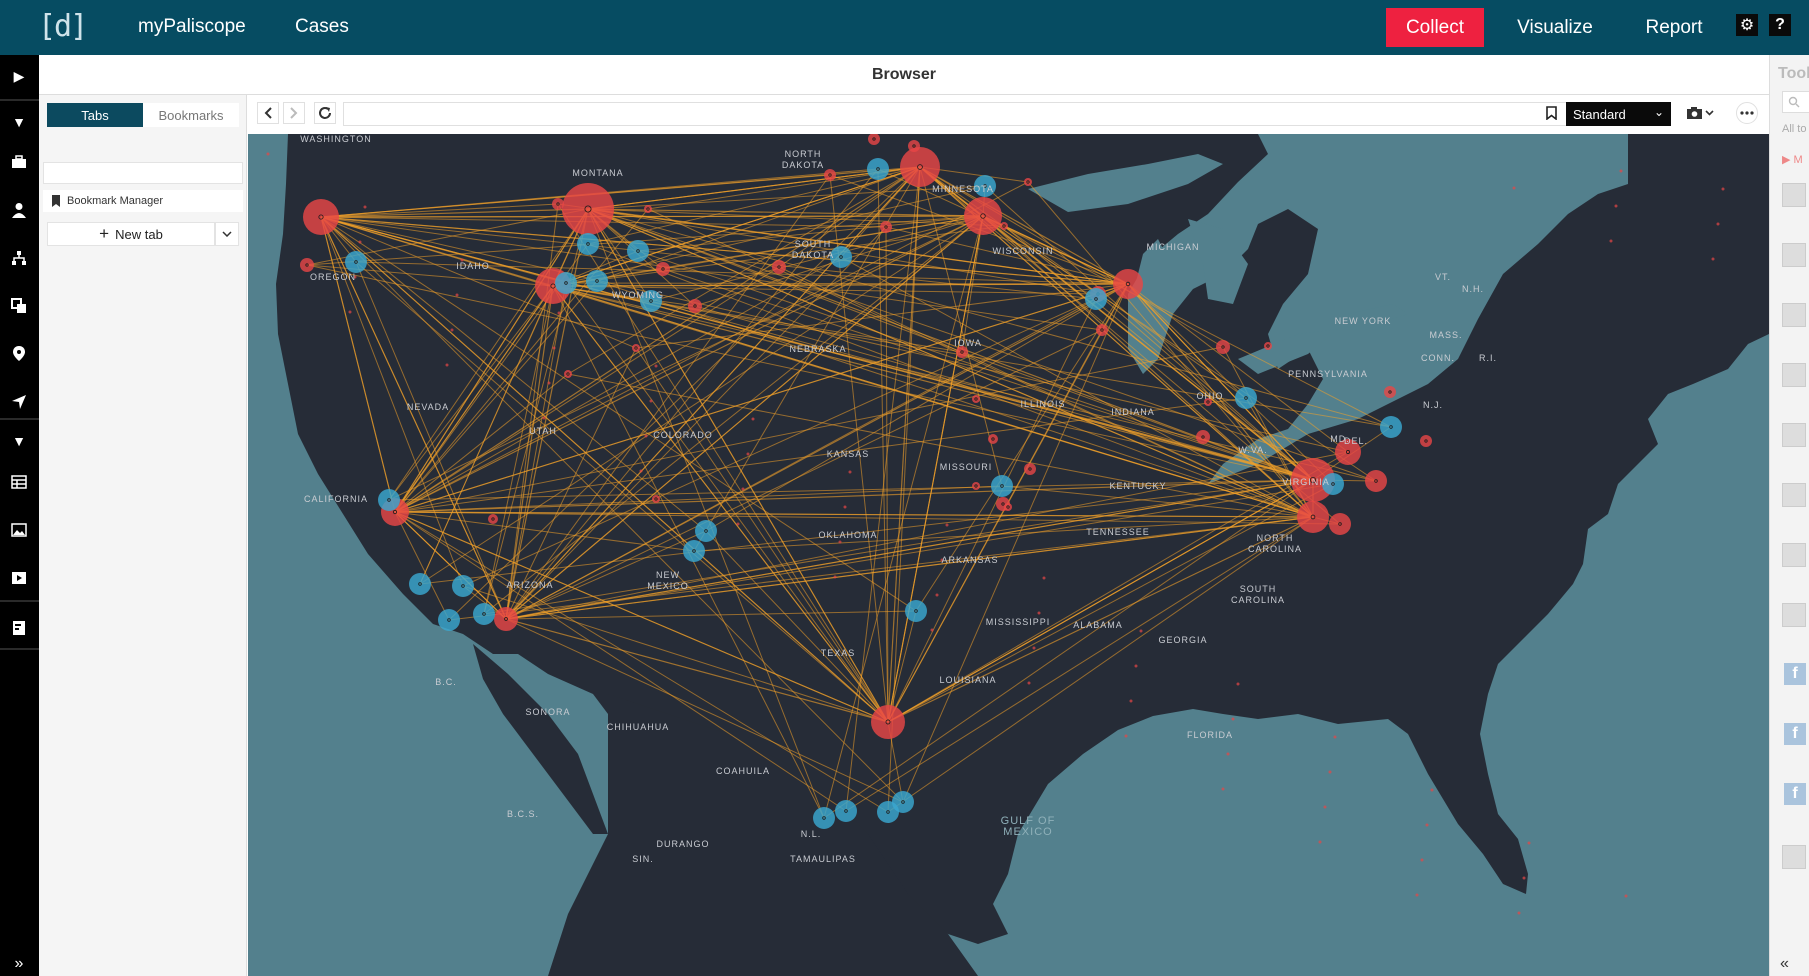 The image size is (1809, 976). Describe the element at coordinates (325, 113) in the screenshot. I see `reload-icon` at that location.